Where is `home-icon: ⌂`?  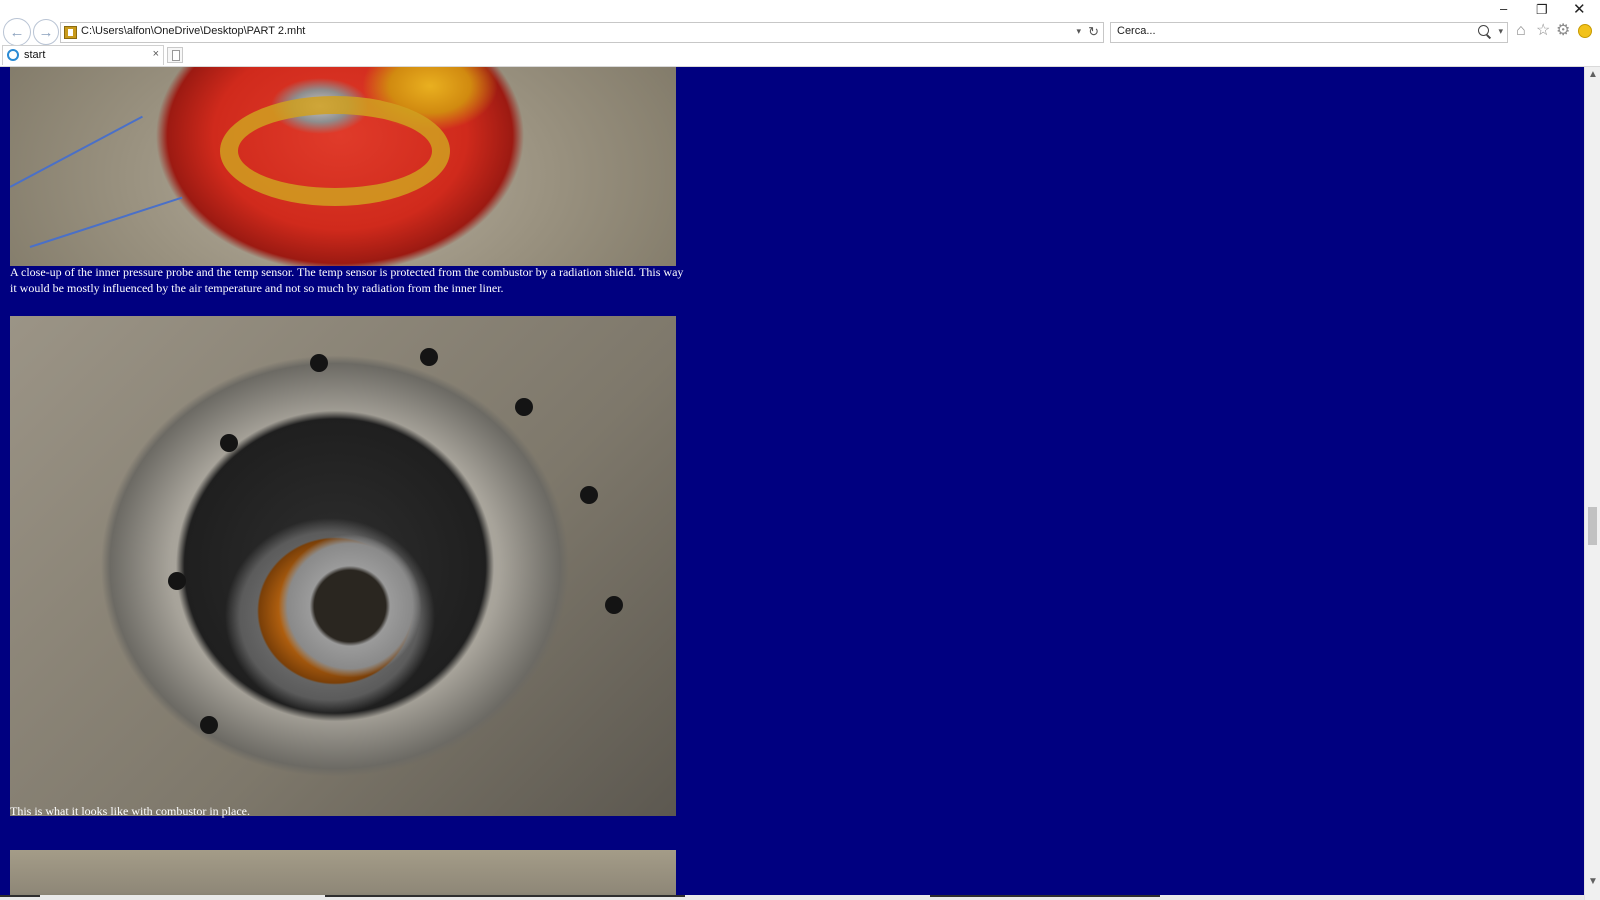 home-icon: ⌂ is located at coordinates (1521, 31).